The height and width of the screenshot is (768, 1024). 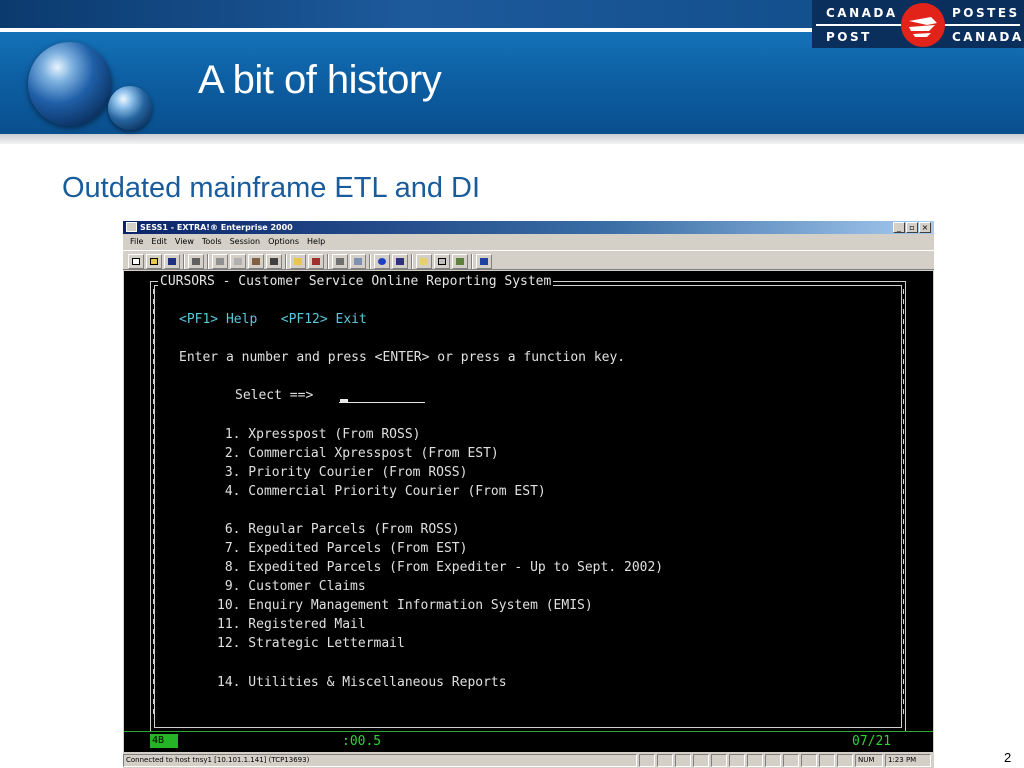 What do you see at coordinates (424, 261) in the screenshot?
I see `edit-icon` at bounding box center [424, 261].